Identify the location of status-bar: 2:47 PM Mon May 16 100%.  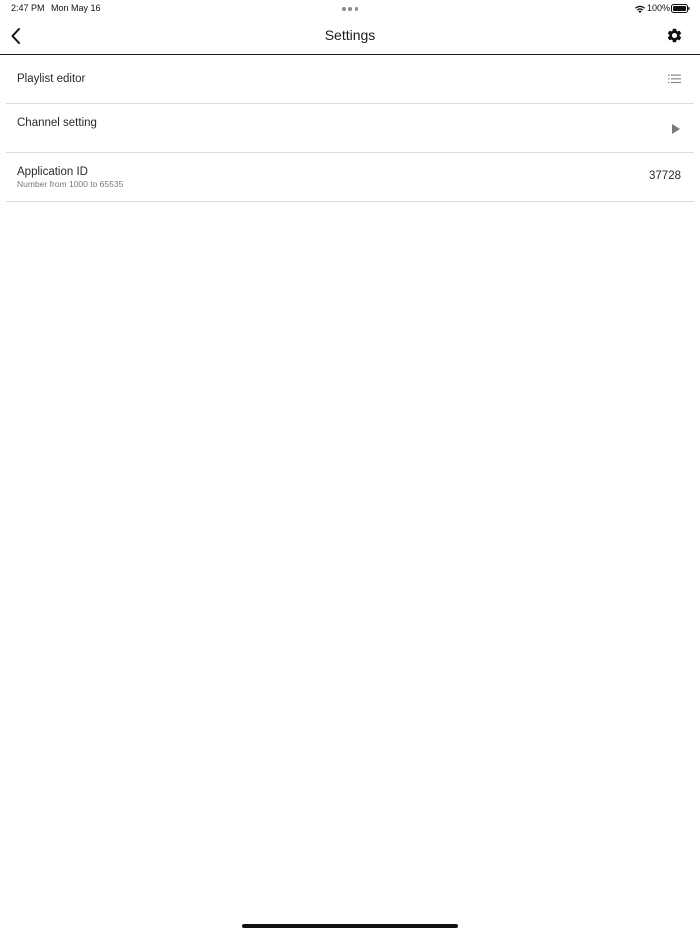
(350, 9).